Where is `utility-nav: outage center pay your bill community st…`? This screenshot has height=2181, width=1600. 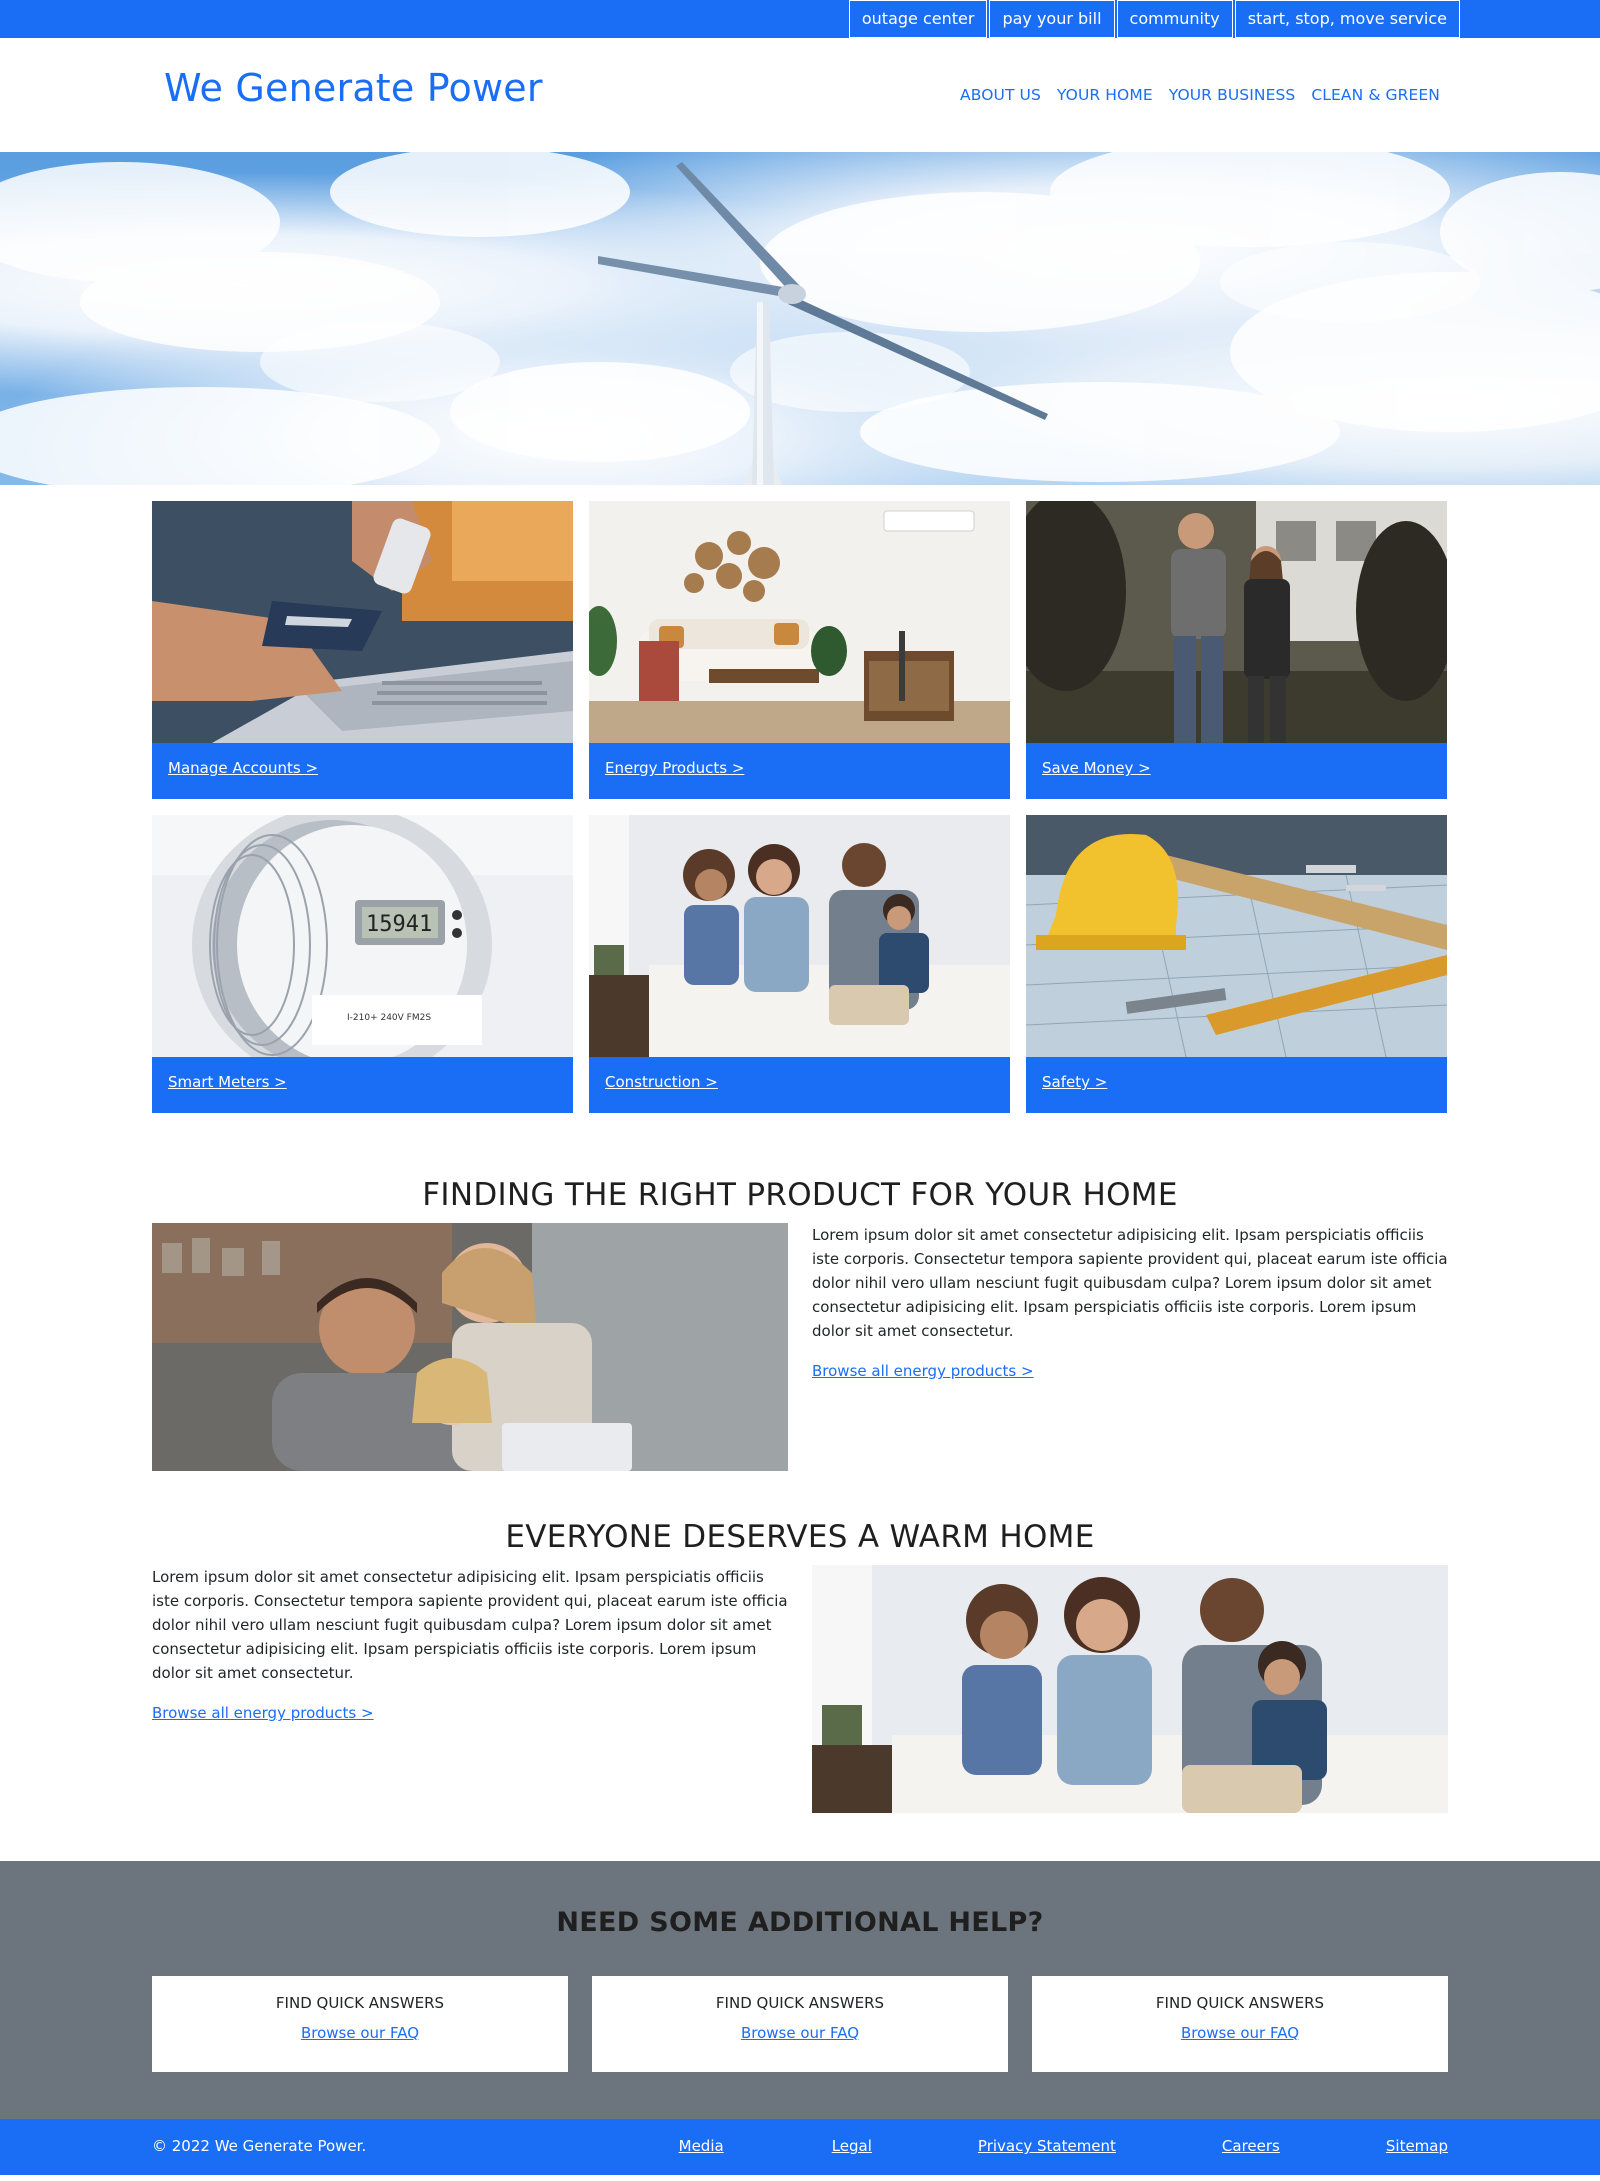 utility-nav: outage center pay your bill community st… is located at coordinates (1153, 19).